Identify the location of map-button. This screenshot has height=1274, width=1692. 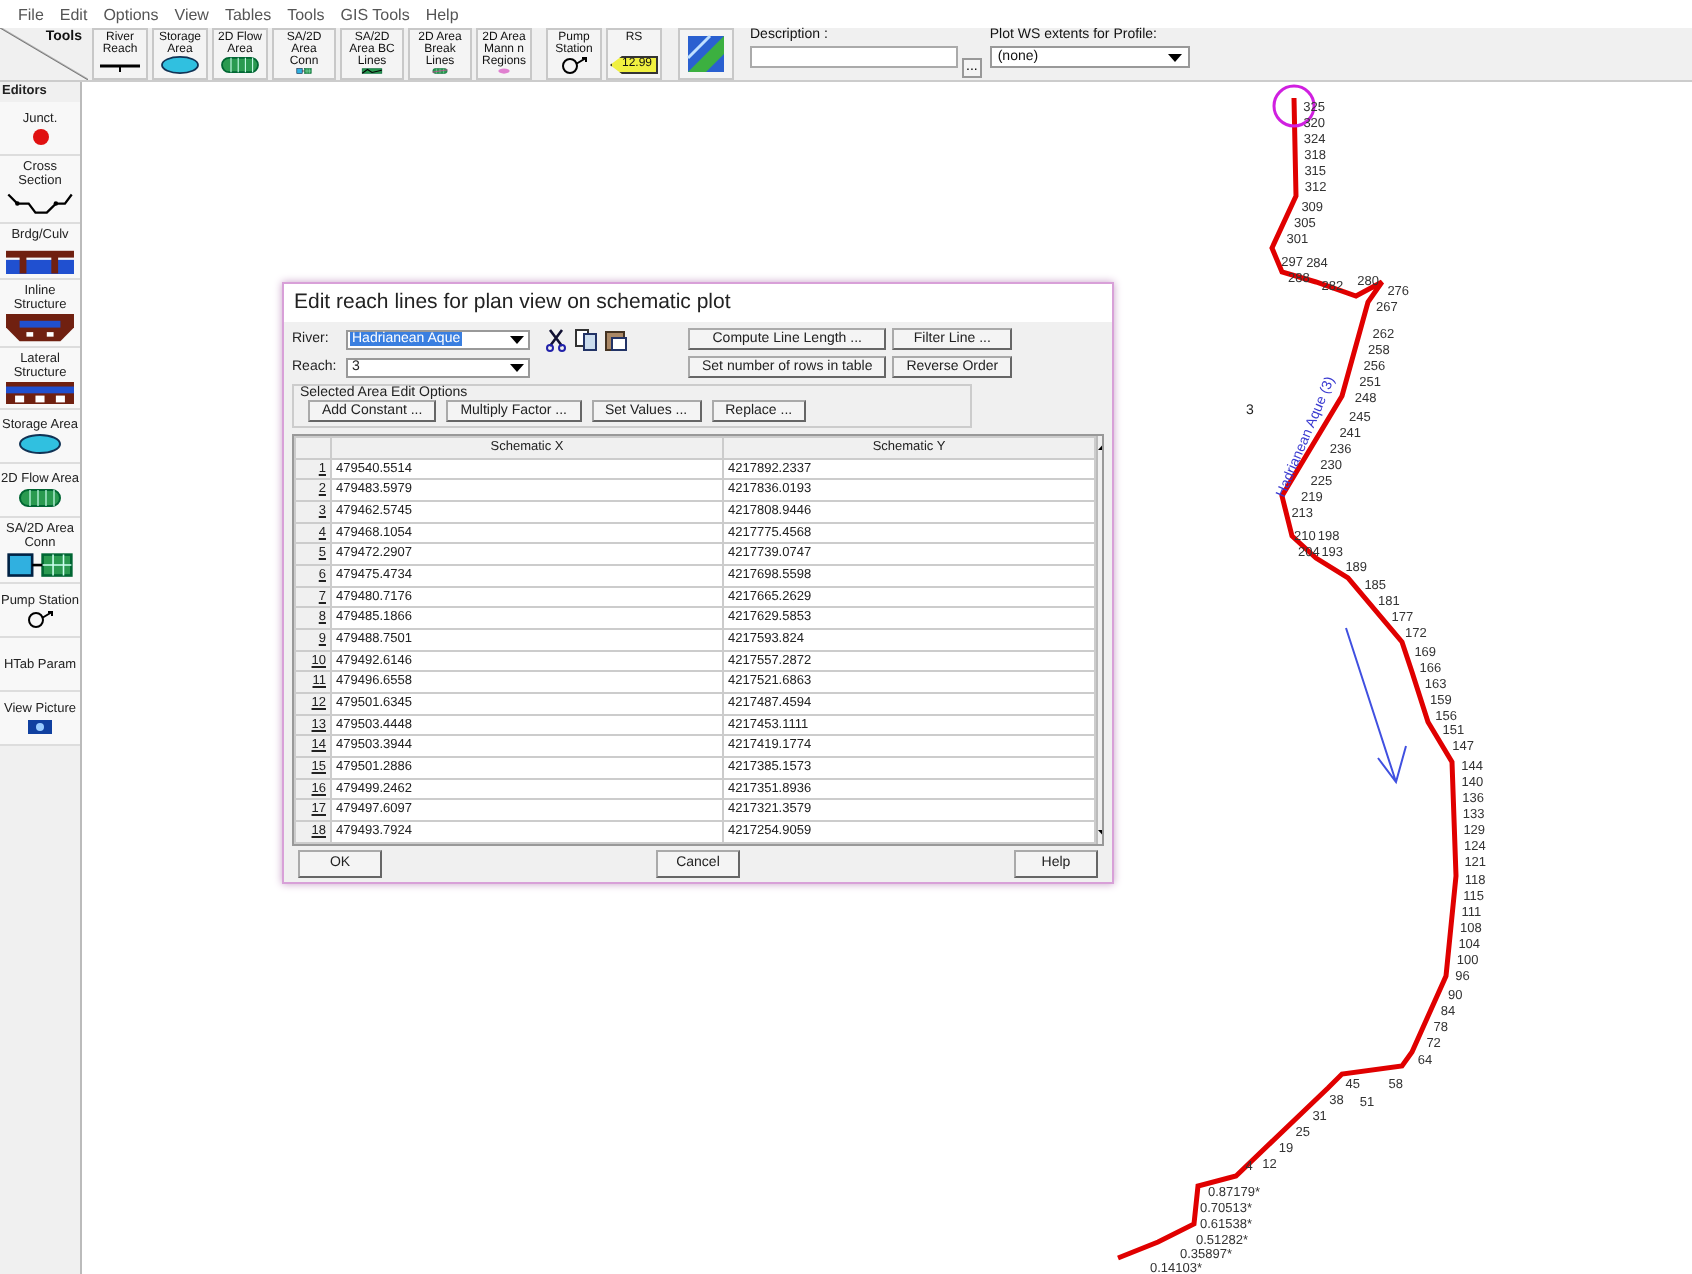
(706, 54).